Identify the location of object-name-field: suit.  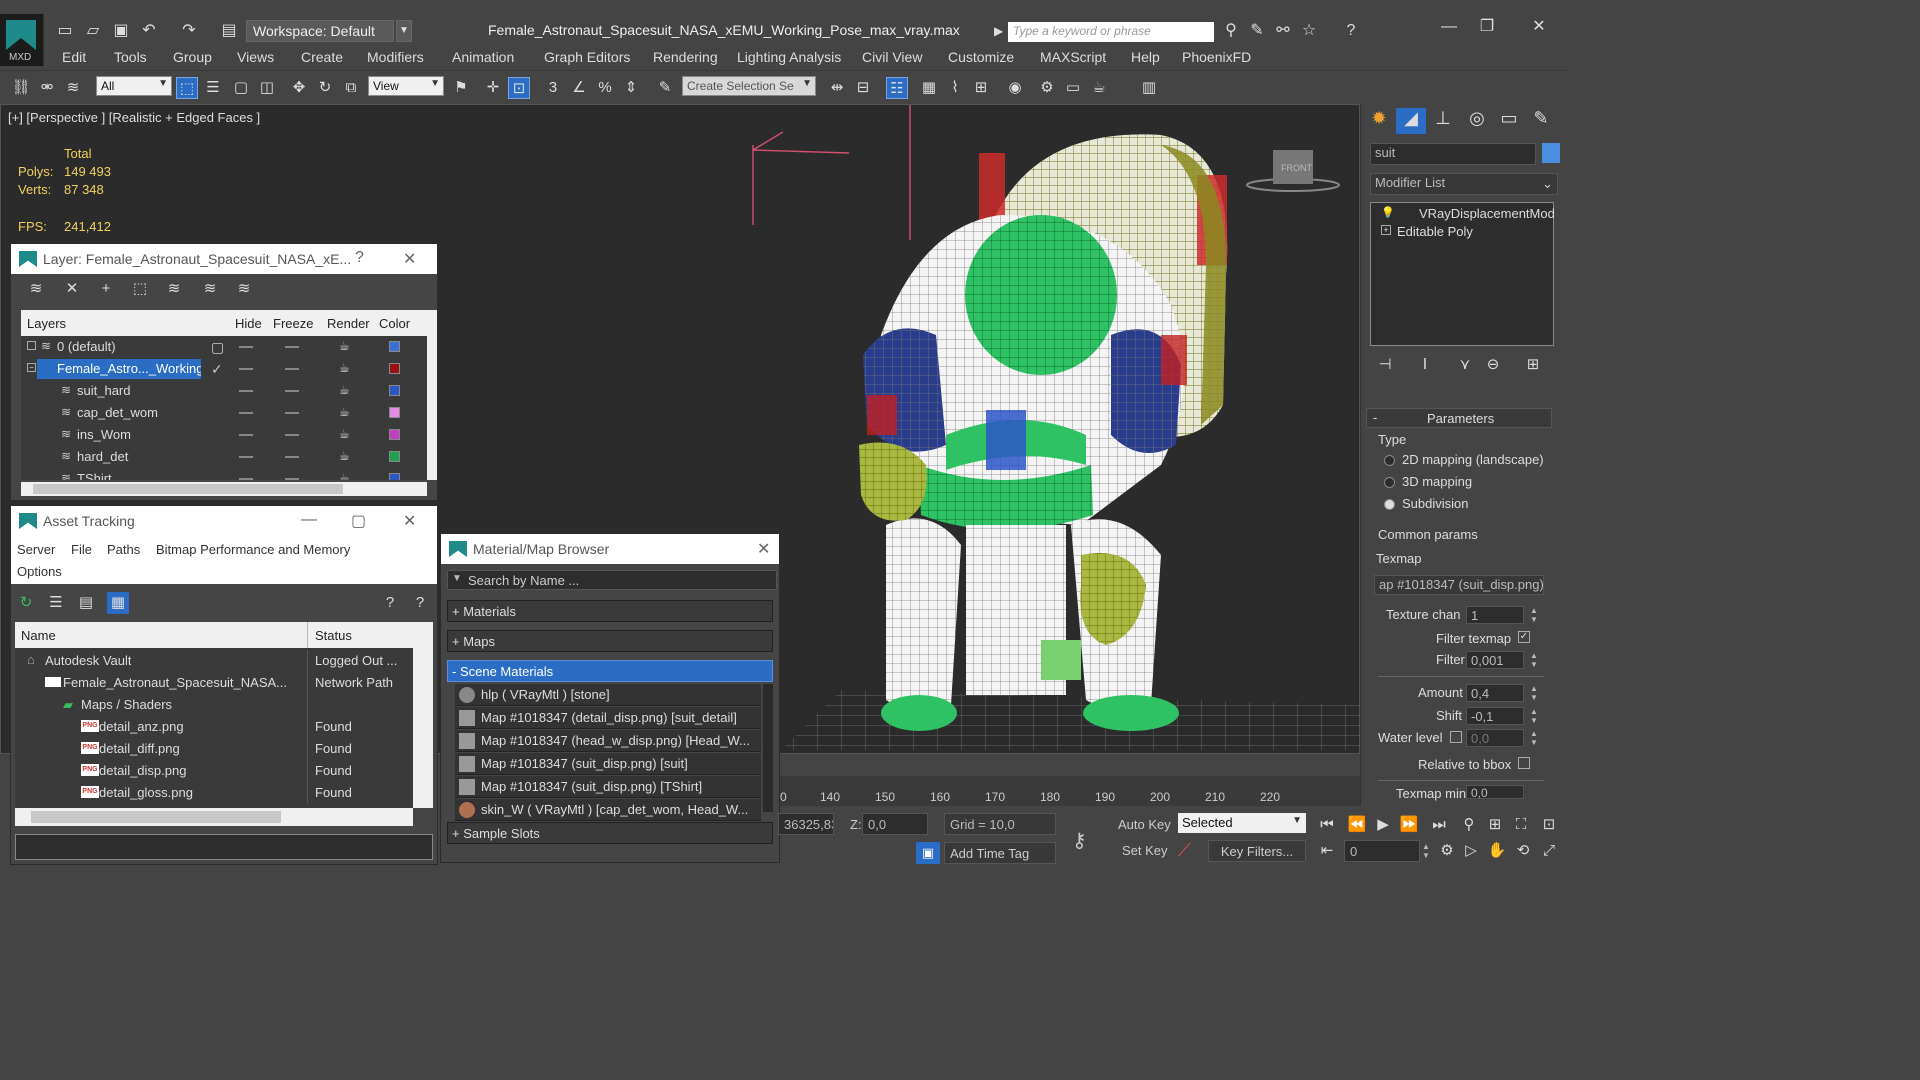
(1453, 154).